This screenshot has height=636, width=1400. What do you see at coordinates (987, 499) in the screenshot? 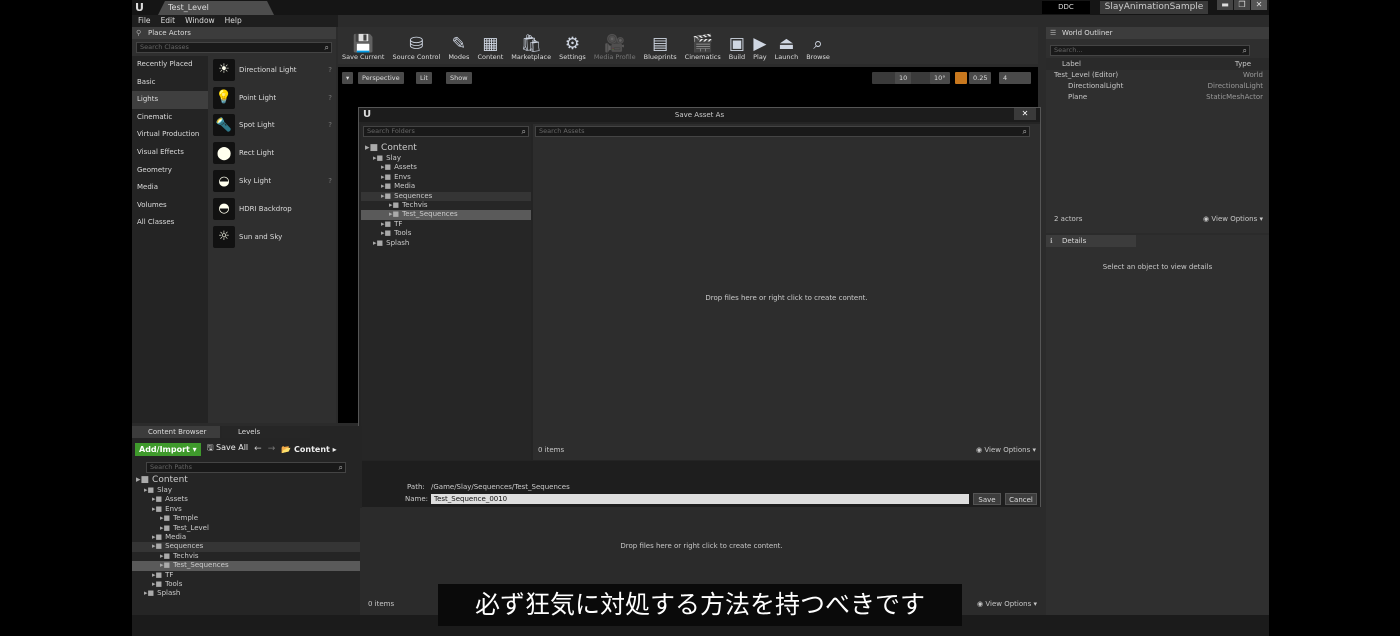
I see `save-button: Save` at bounding box center [987, 499].